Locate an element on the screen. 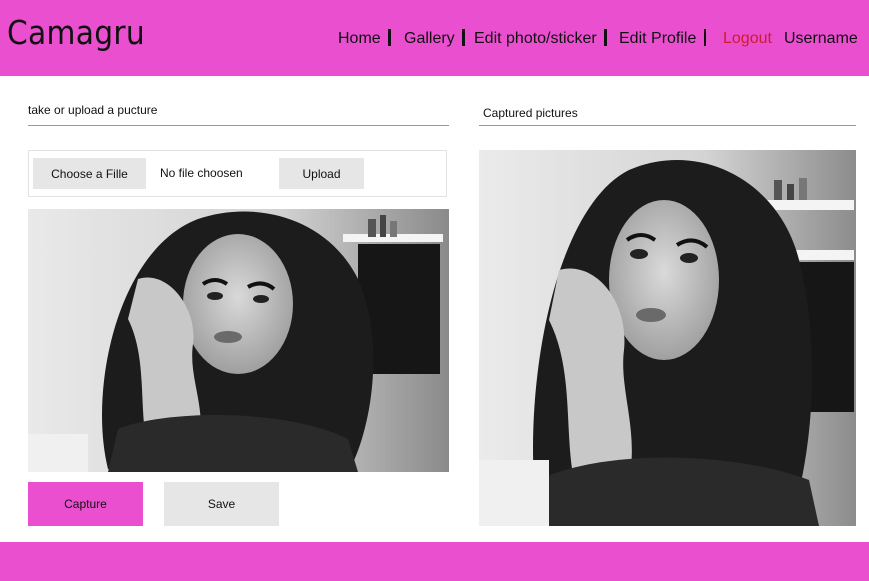 The height and width of the screenshot is (581, 869). upload-section-title: take or upload a pucture is located at coordinates (93, 110).